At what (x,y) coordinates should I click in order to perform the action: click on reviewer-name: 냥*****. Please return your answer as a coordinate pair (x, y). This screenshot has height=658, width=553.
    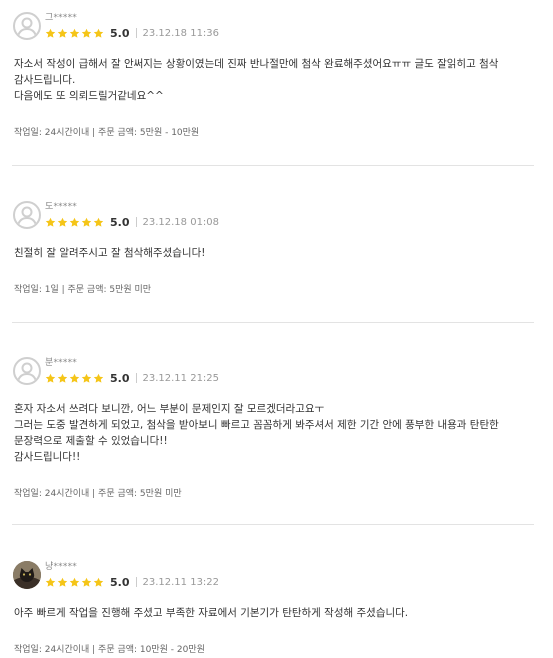
    Looking at the image, I should click on (61, 567).